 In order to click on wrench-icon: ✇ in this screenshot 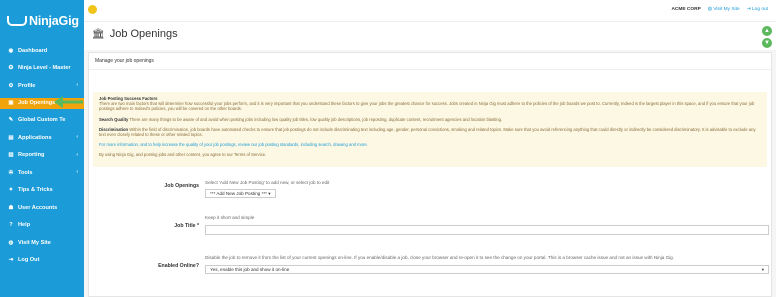, I will do `click(11, 172)`.